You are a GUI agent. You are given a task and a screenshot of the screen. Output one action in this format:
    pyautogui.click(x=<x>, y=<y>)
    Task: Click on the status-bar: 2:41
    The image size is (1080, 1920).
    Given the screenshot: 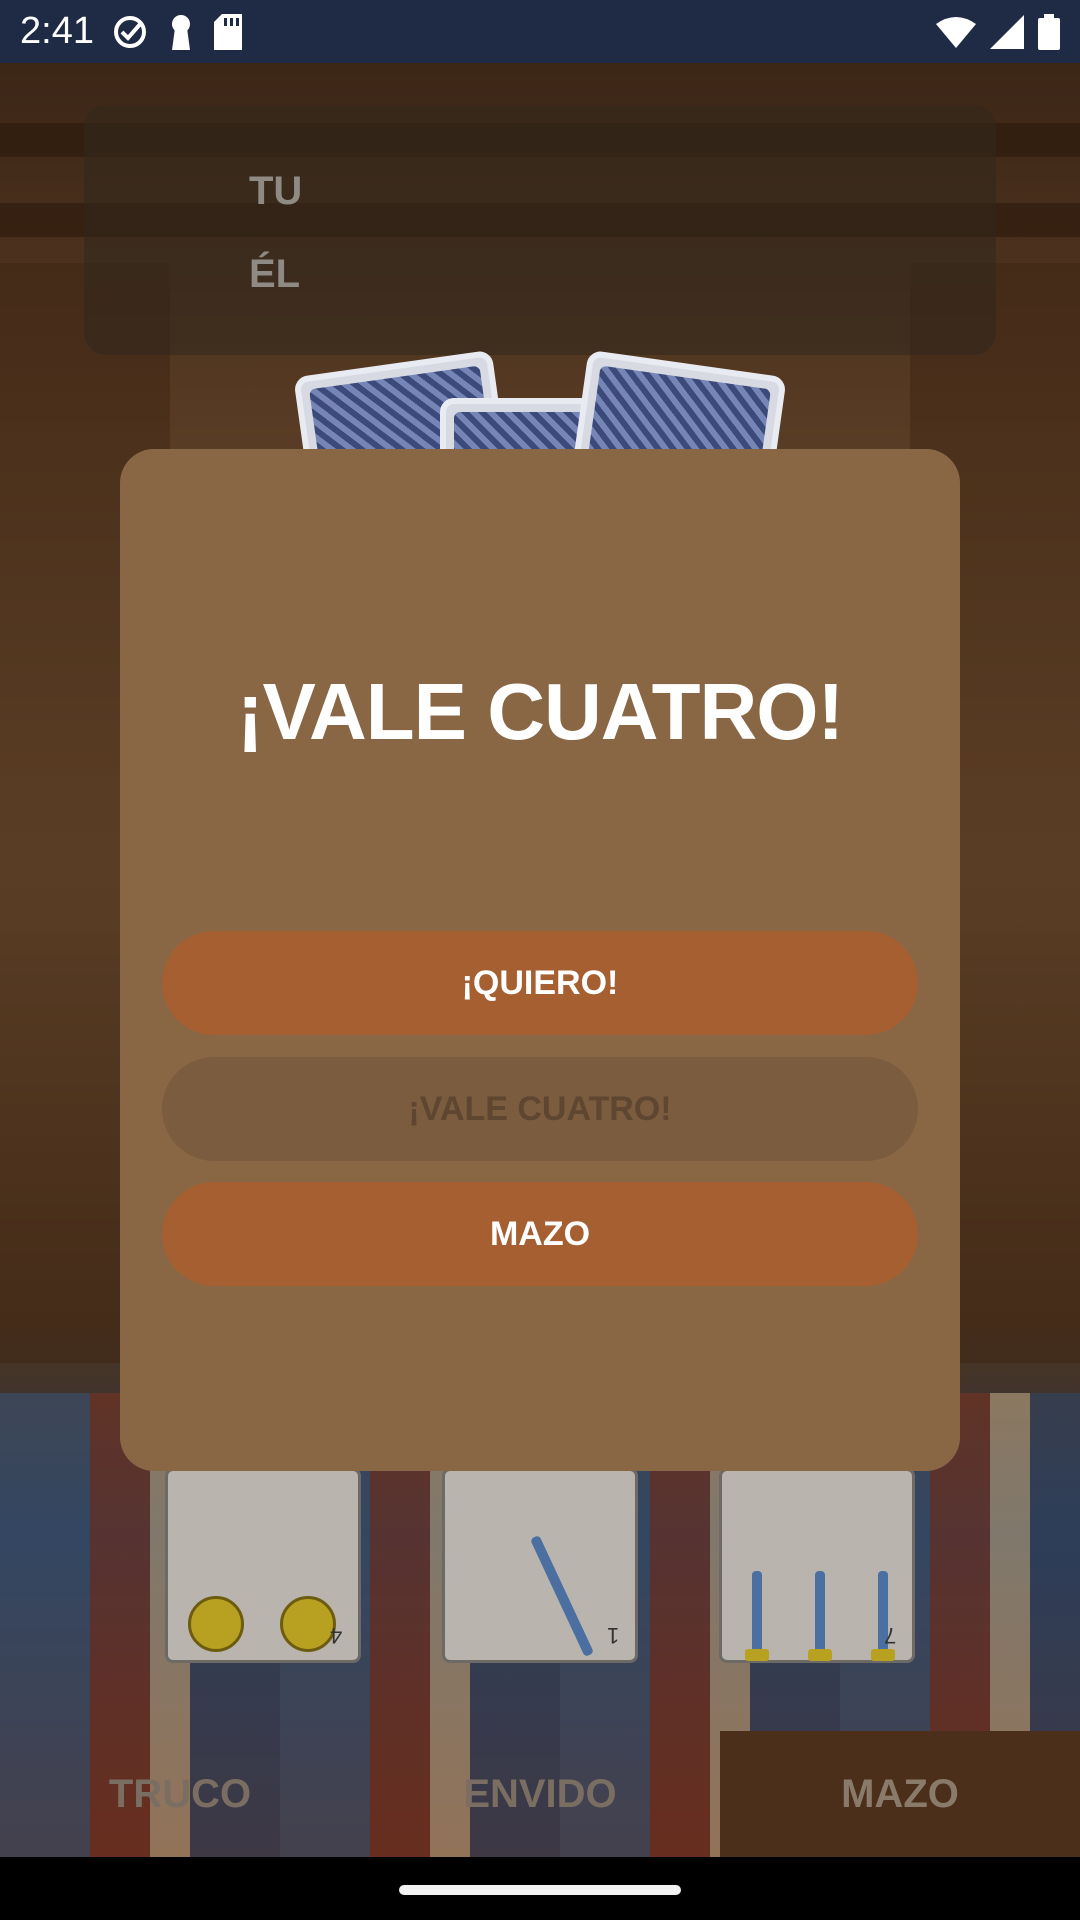 What is the action you would take?
    pyautogui.click(x=540, y=31)
    